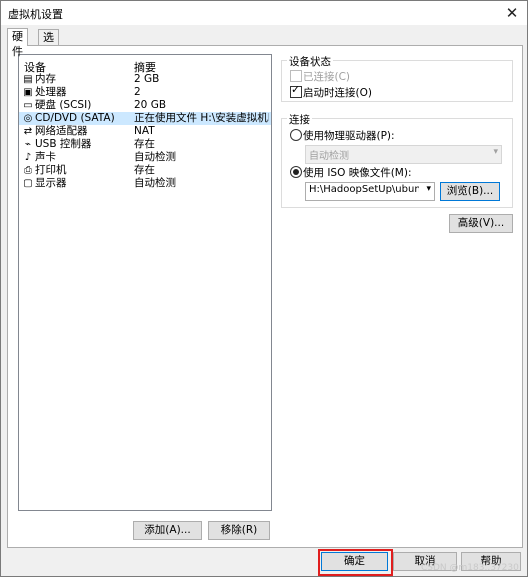 The width and height of the screenshot is (528, 577). I want to click on device-name: 处理器, so click(51, 92).